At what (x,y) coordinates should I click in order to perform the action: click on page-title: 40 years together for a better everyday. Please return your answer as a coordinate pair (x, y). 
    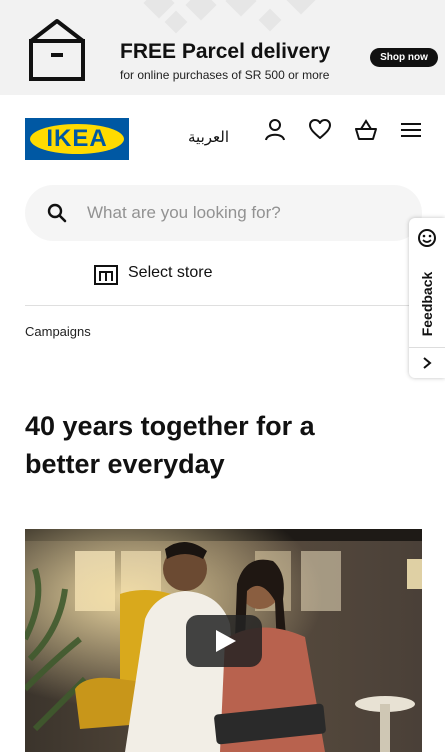
    Looking at the image, I should click on (170, 445).